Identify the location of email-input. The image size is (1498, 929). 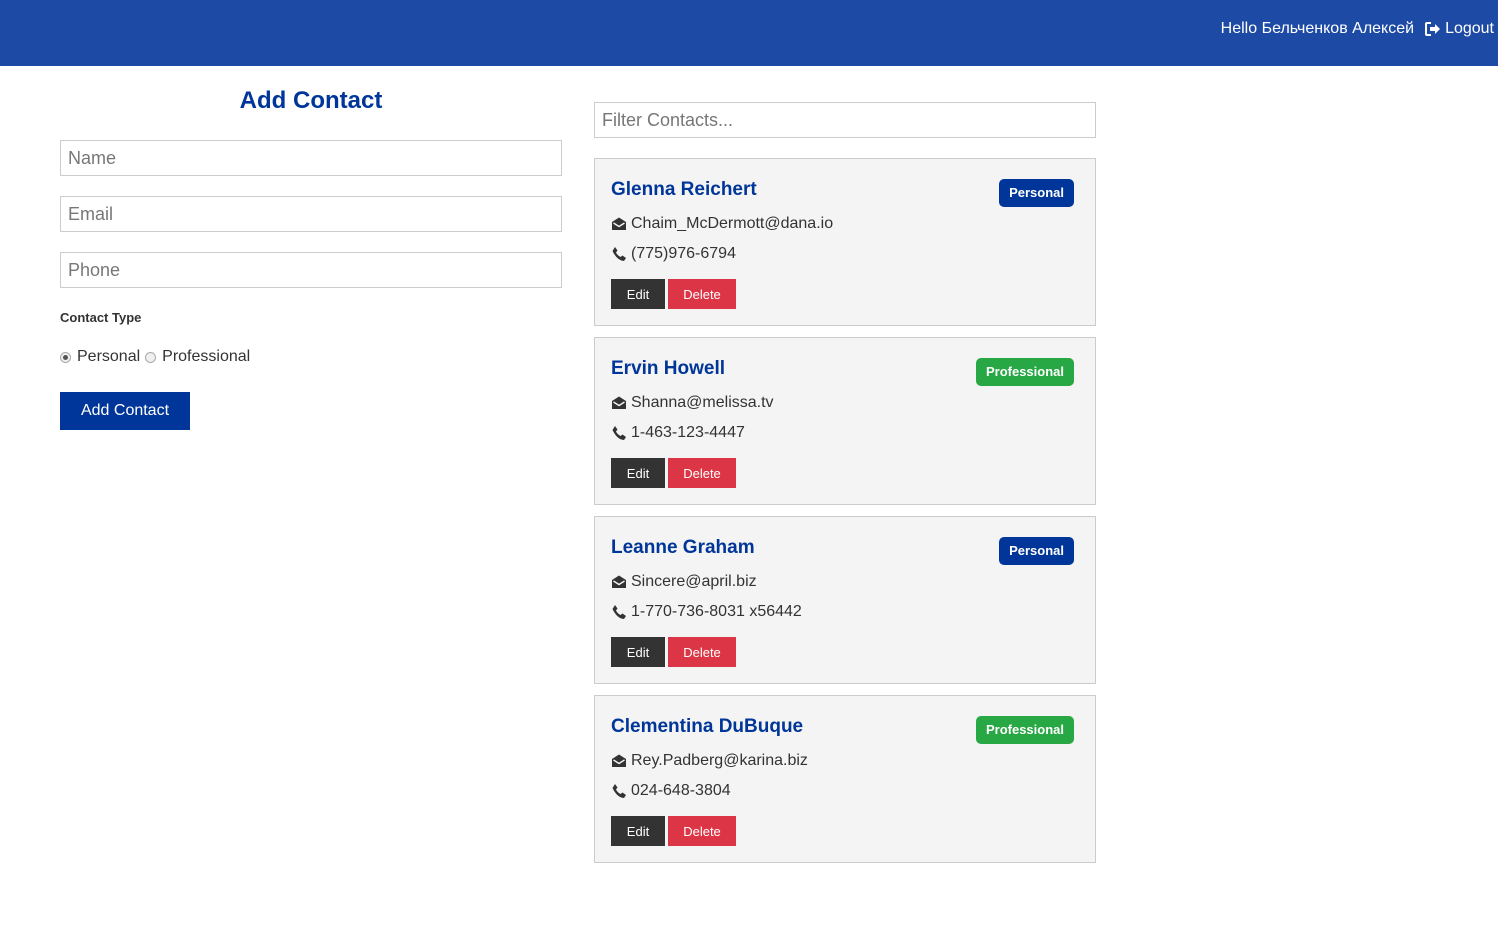
(311, 214).